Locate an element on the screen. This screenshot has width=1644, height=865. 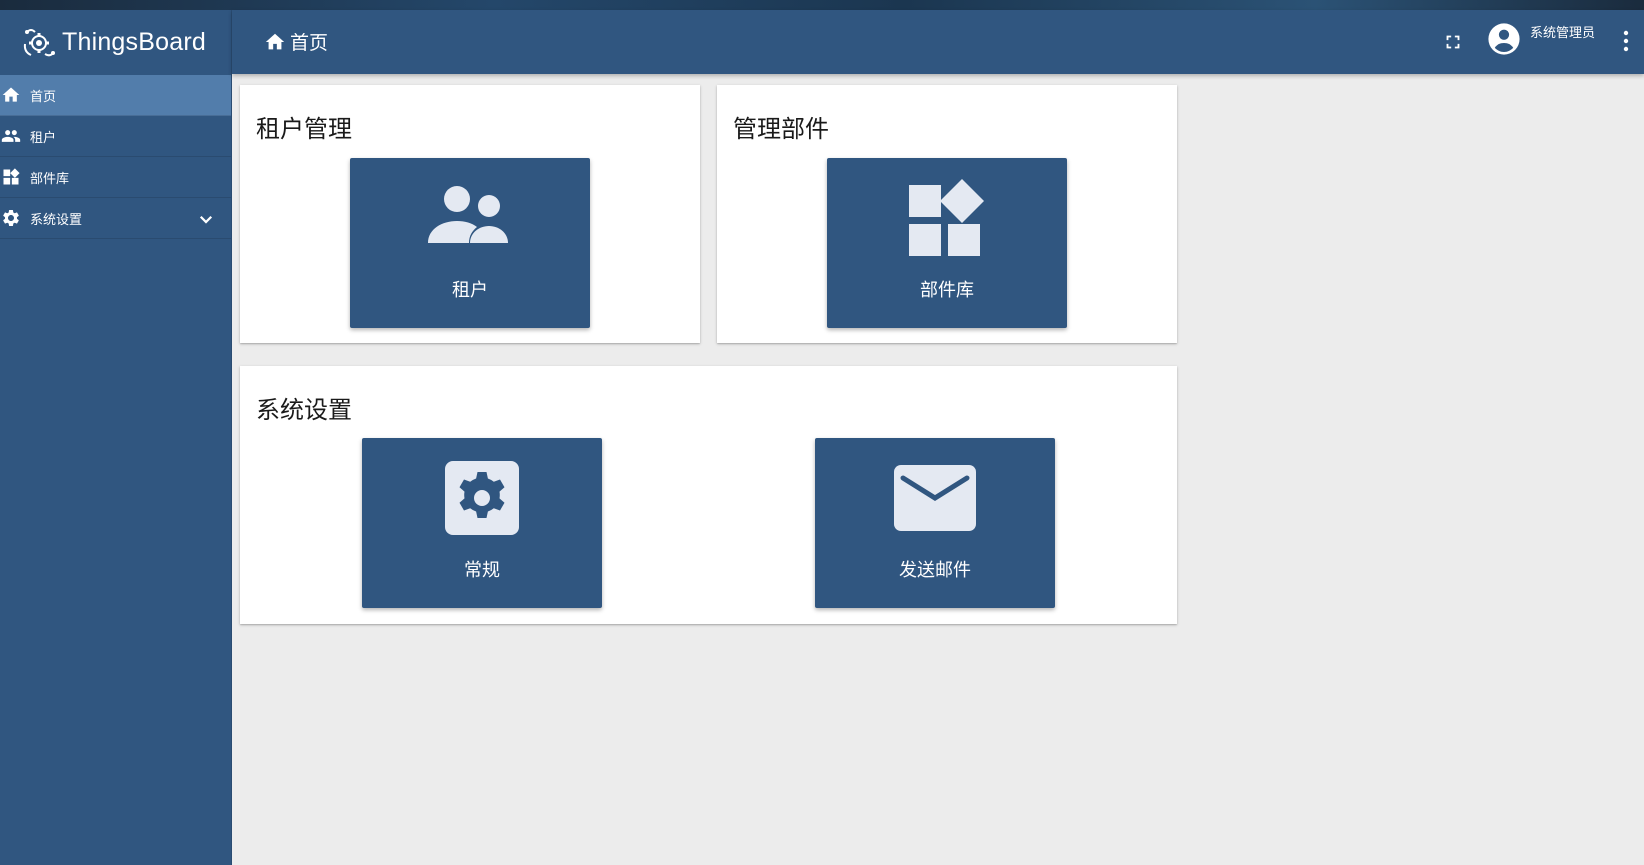
mail-icon is located at coordinates (935, 498).